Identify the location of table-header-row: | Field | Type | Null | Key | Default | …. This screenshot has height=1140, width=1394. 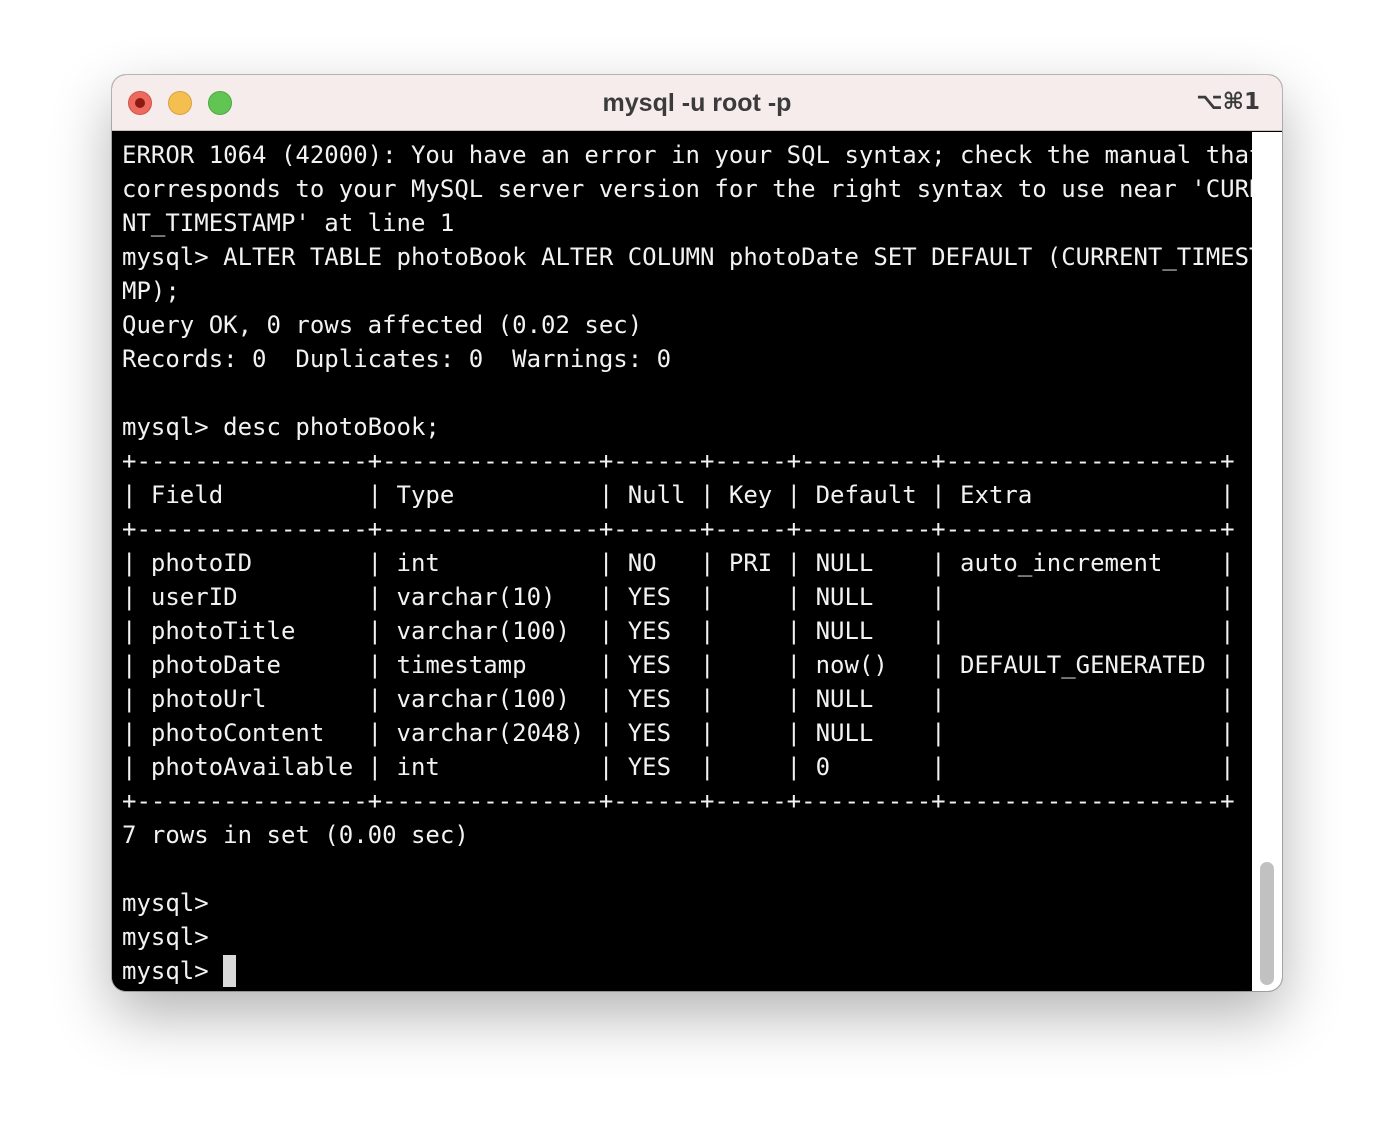
(678, 495).